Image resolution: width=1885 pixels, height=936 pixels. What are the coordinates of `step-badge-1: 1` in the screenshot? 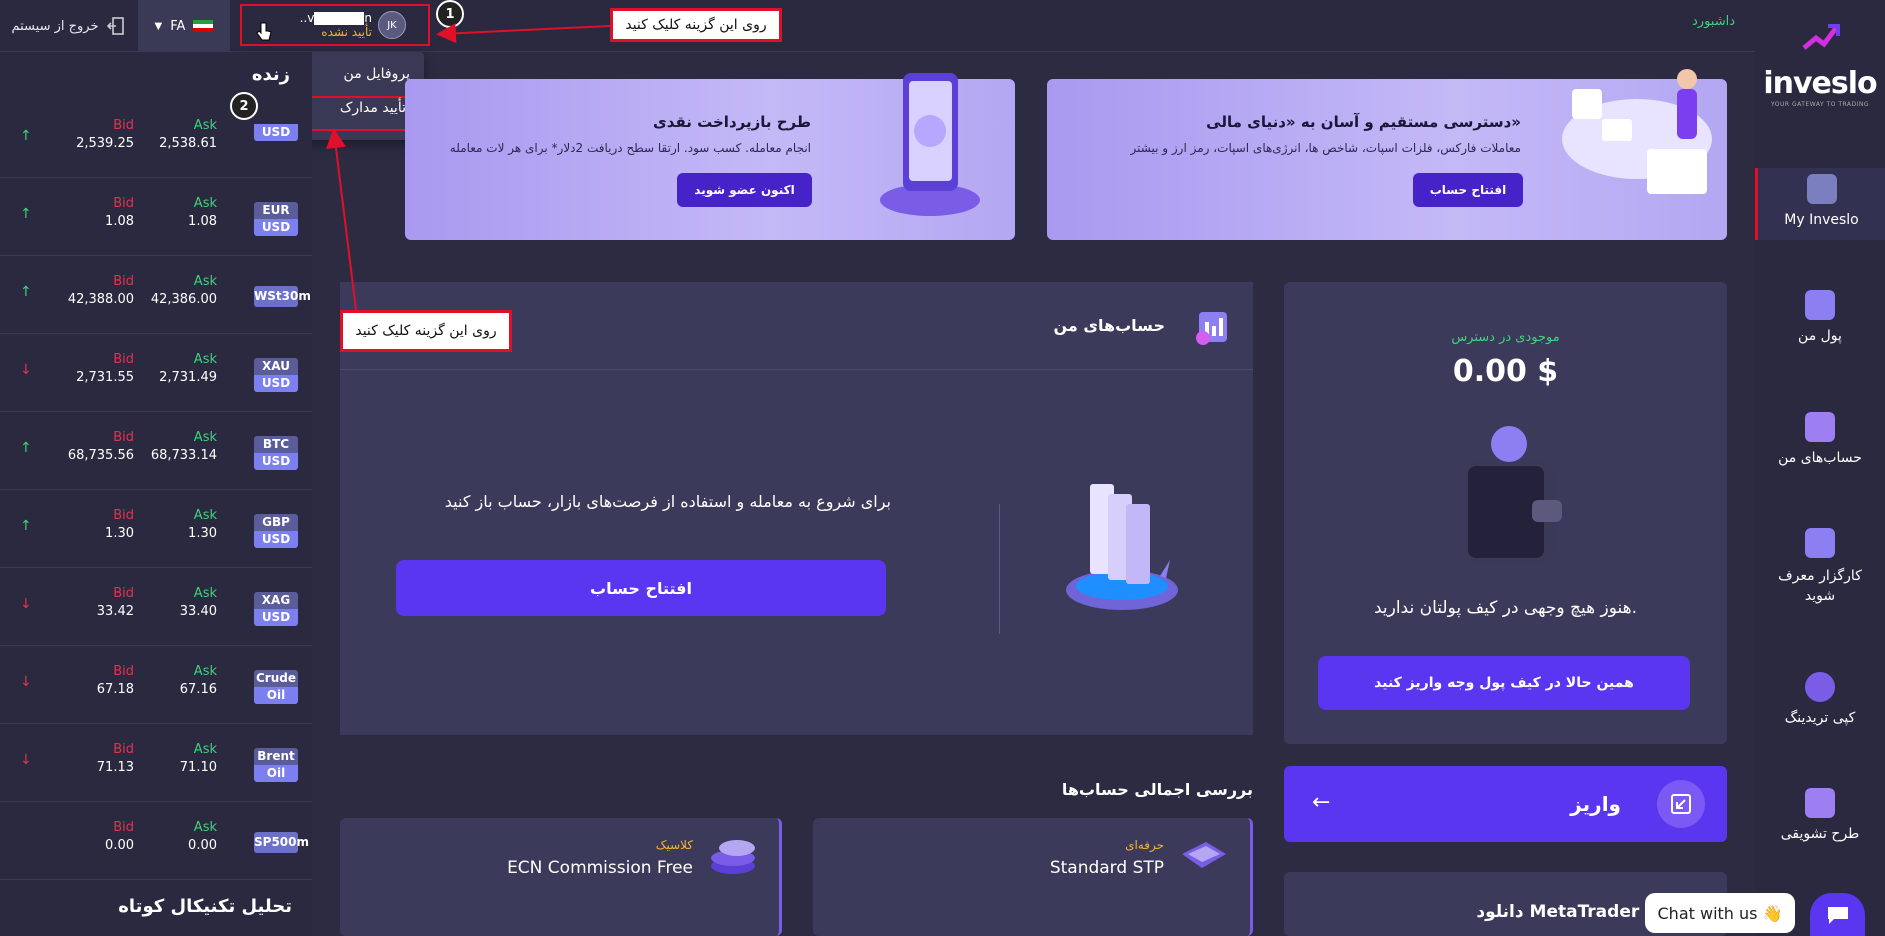 It's located at (450, 14).